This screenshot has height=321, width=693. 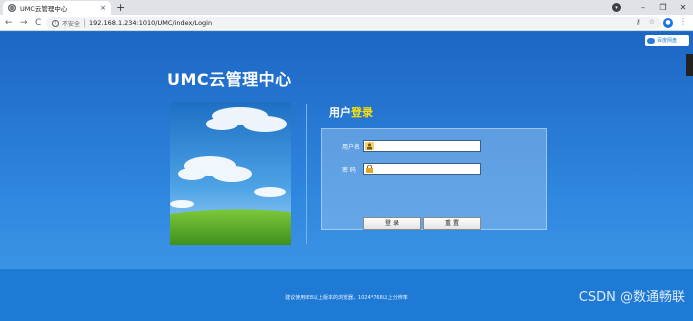 I want to click on user-icon, so click(x=369, y=146).